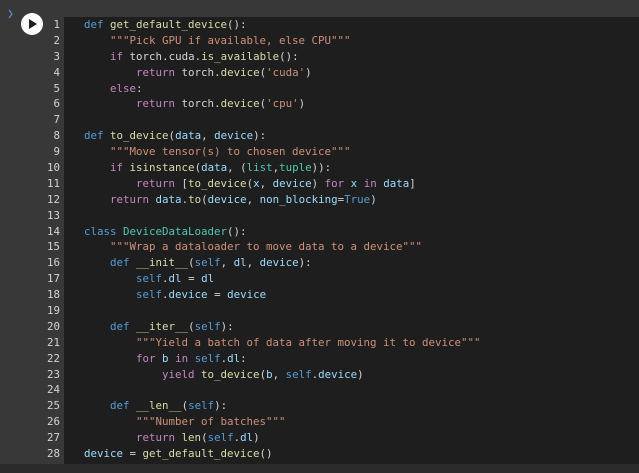 The height and width of the screenshot is (473, 639). I want to click on code-line: 23 yield to_device(b, self.device), so click(343, 375).